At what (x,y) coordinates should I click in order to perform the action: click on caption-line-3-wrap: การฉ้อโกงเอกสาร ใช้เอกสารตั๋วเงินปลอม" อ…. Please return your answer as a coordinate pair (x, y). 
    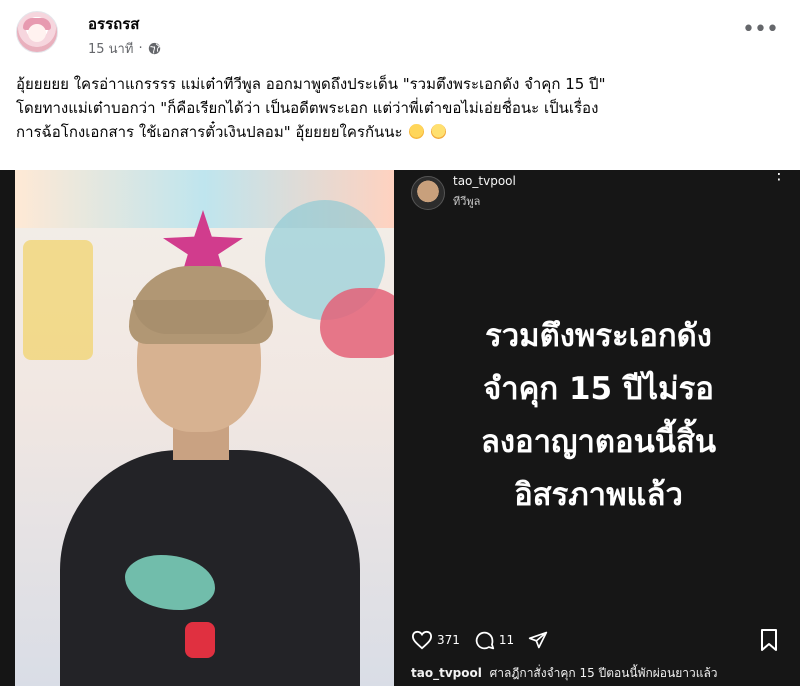
    Looking at the image, I should click on (401, 132).